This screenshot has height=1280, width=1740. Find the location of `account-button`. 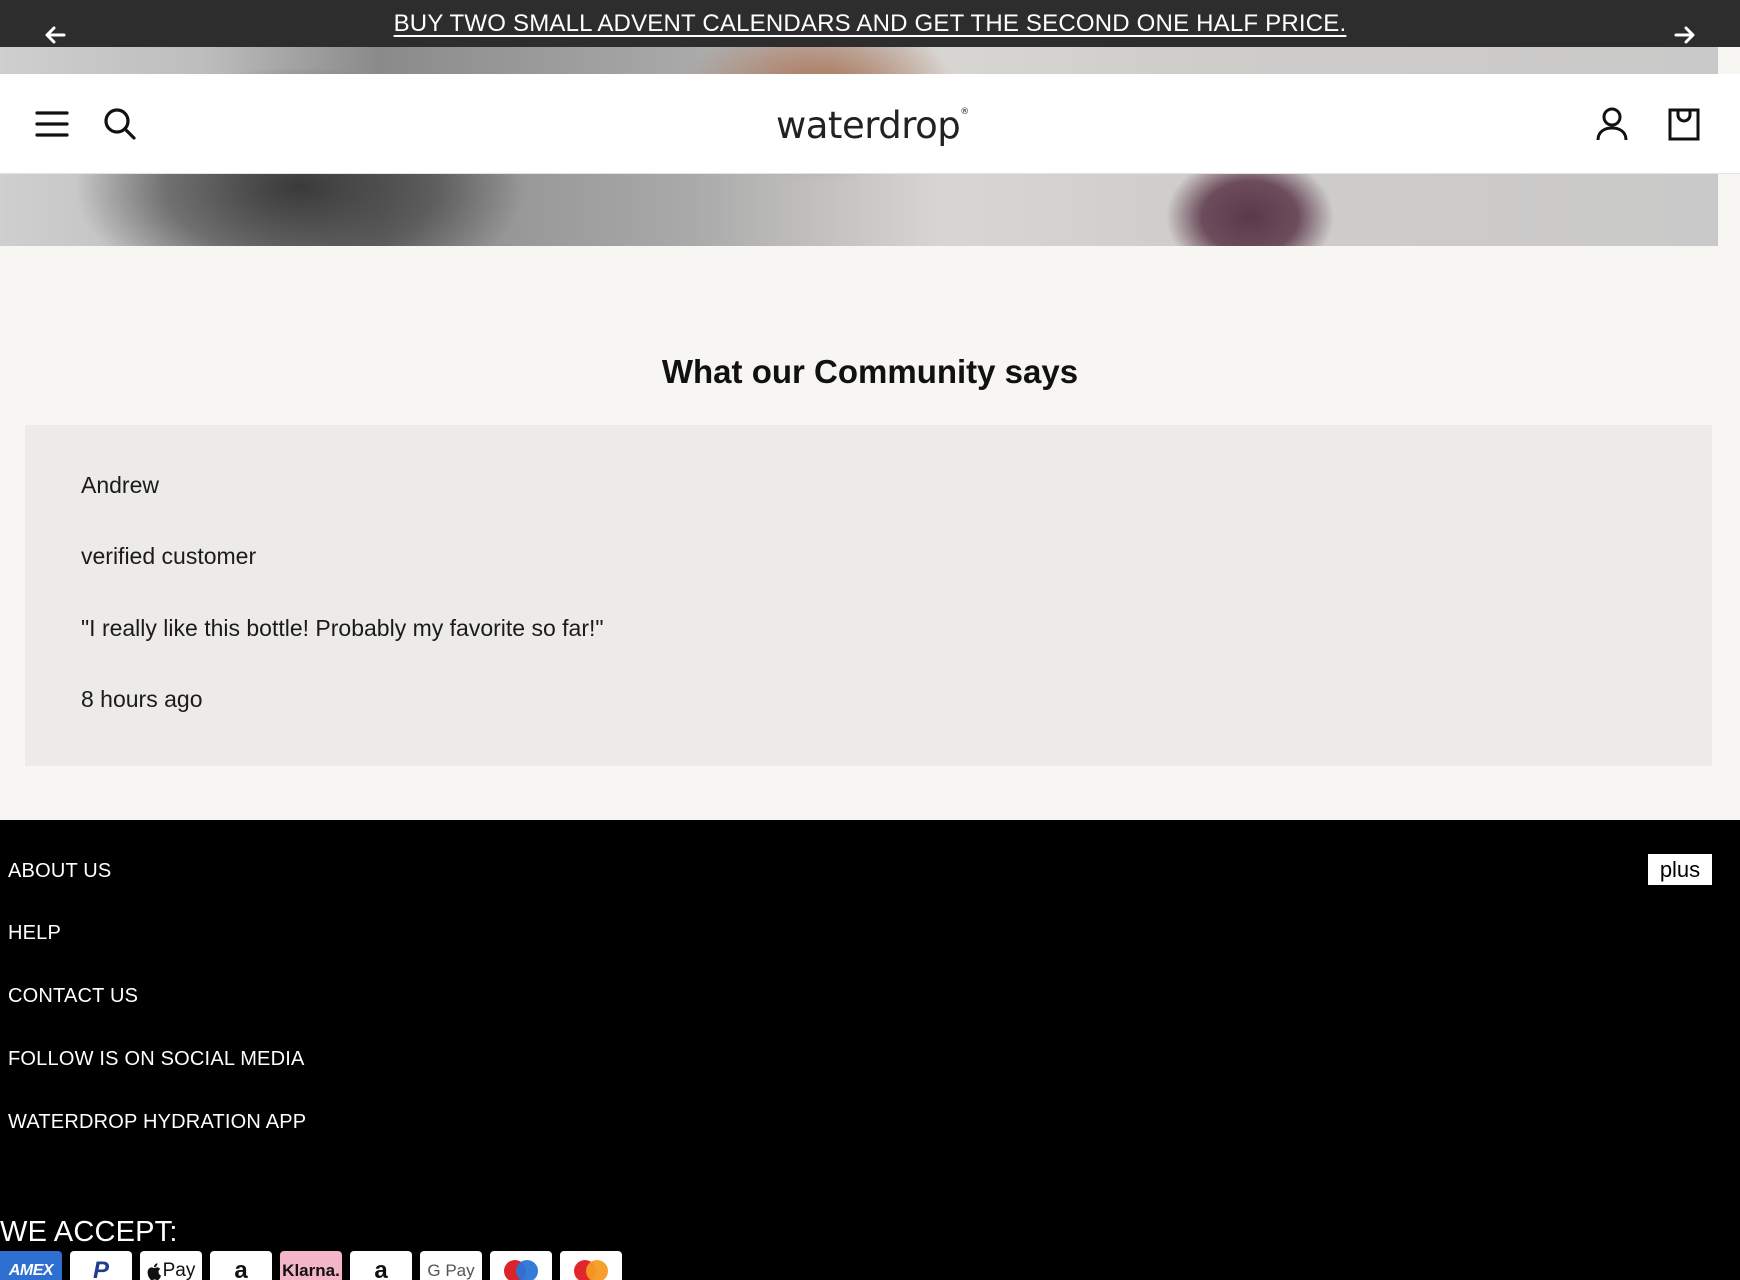

account-button is located at coordinates (1612, 124).